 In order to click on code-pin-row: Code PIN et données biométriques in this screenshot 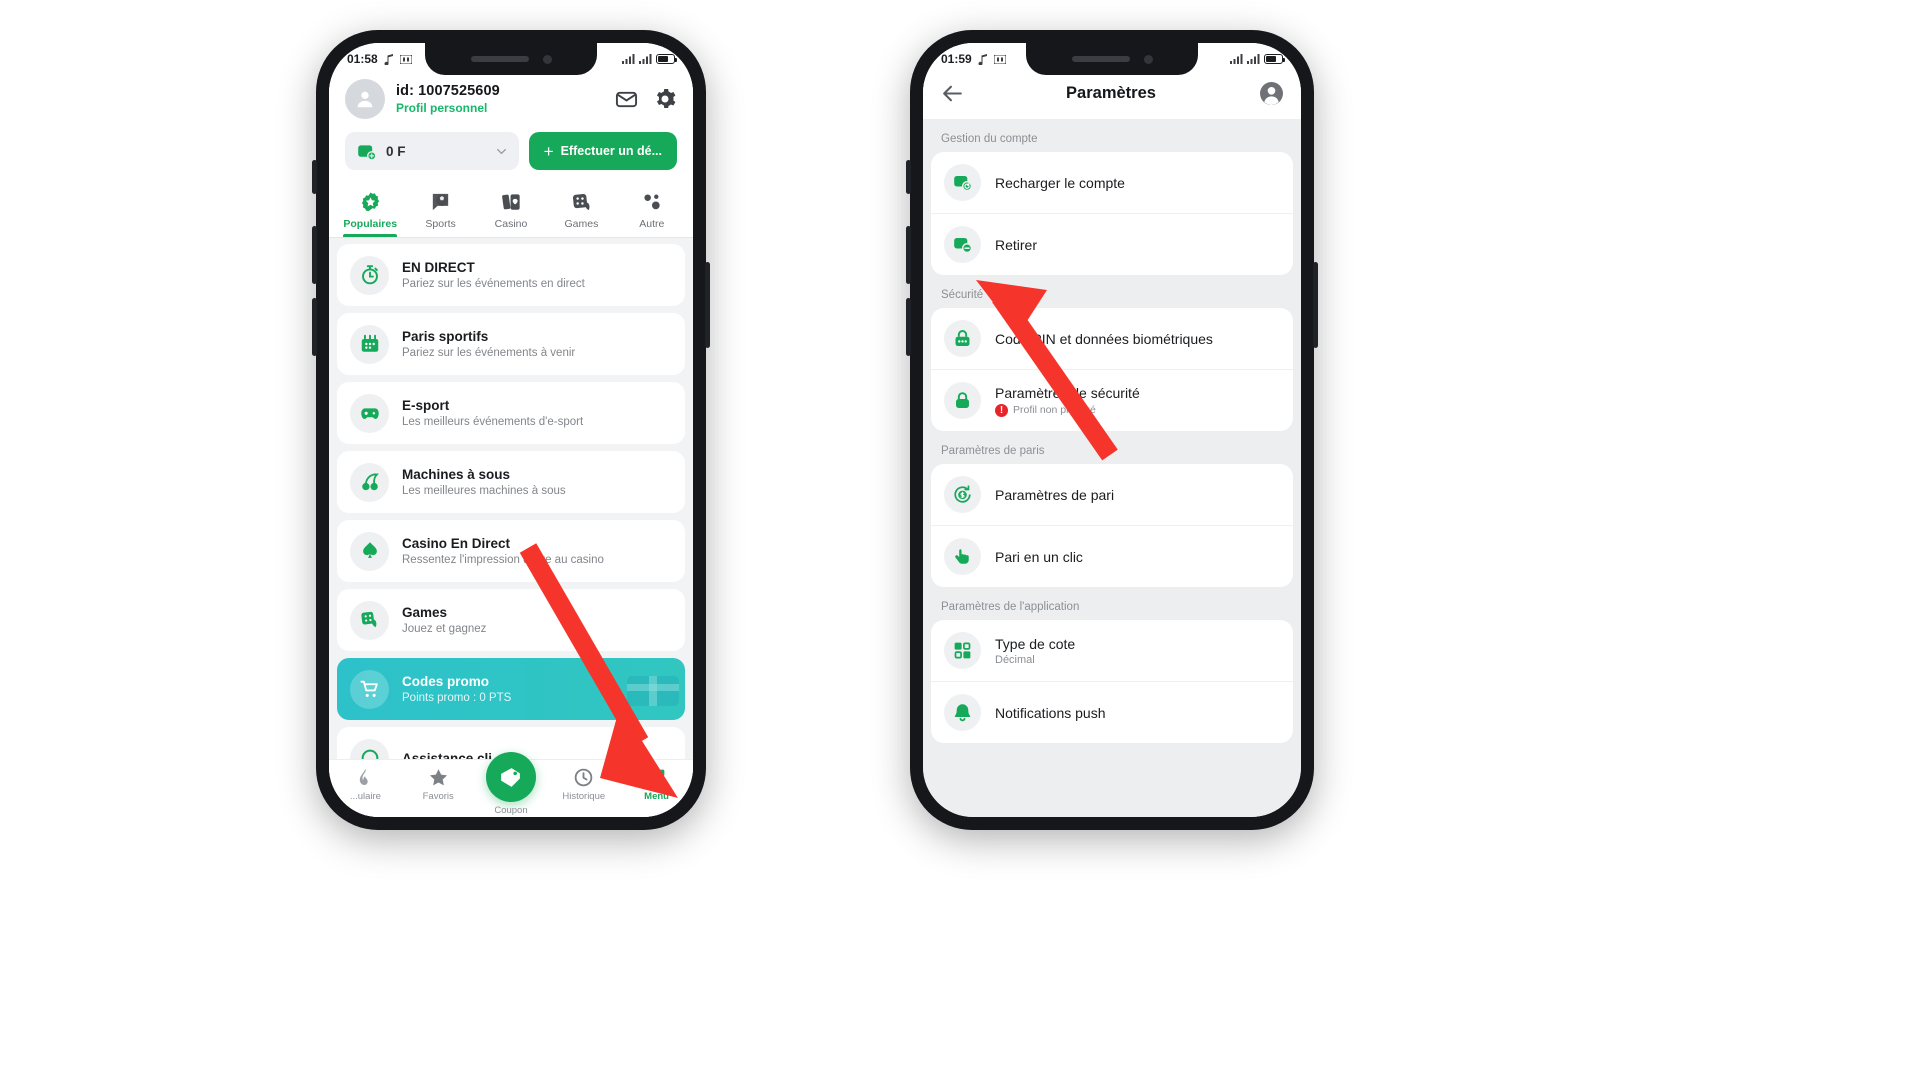, I will do `click(1112, 338)`.